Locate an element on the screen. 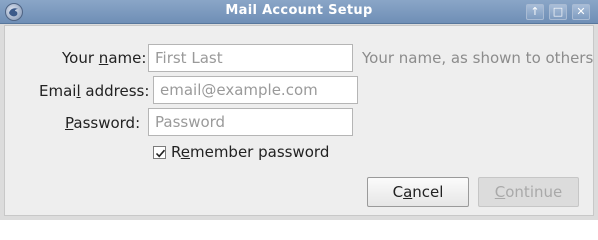 The height and width of the screenshot is (240, 598). name-hint: Your name, as shown to others is located at coordinates (478, 58).